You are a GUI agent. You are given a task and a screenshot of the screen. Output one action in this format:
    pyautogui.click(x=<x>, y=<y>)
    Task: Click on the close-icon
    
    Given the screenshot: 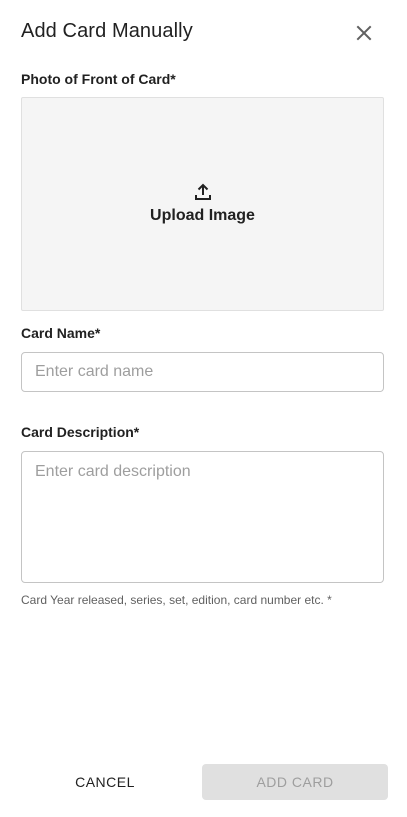 What is the action you would take?
    pyautogui.click(x=364, y=33)
    